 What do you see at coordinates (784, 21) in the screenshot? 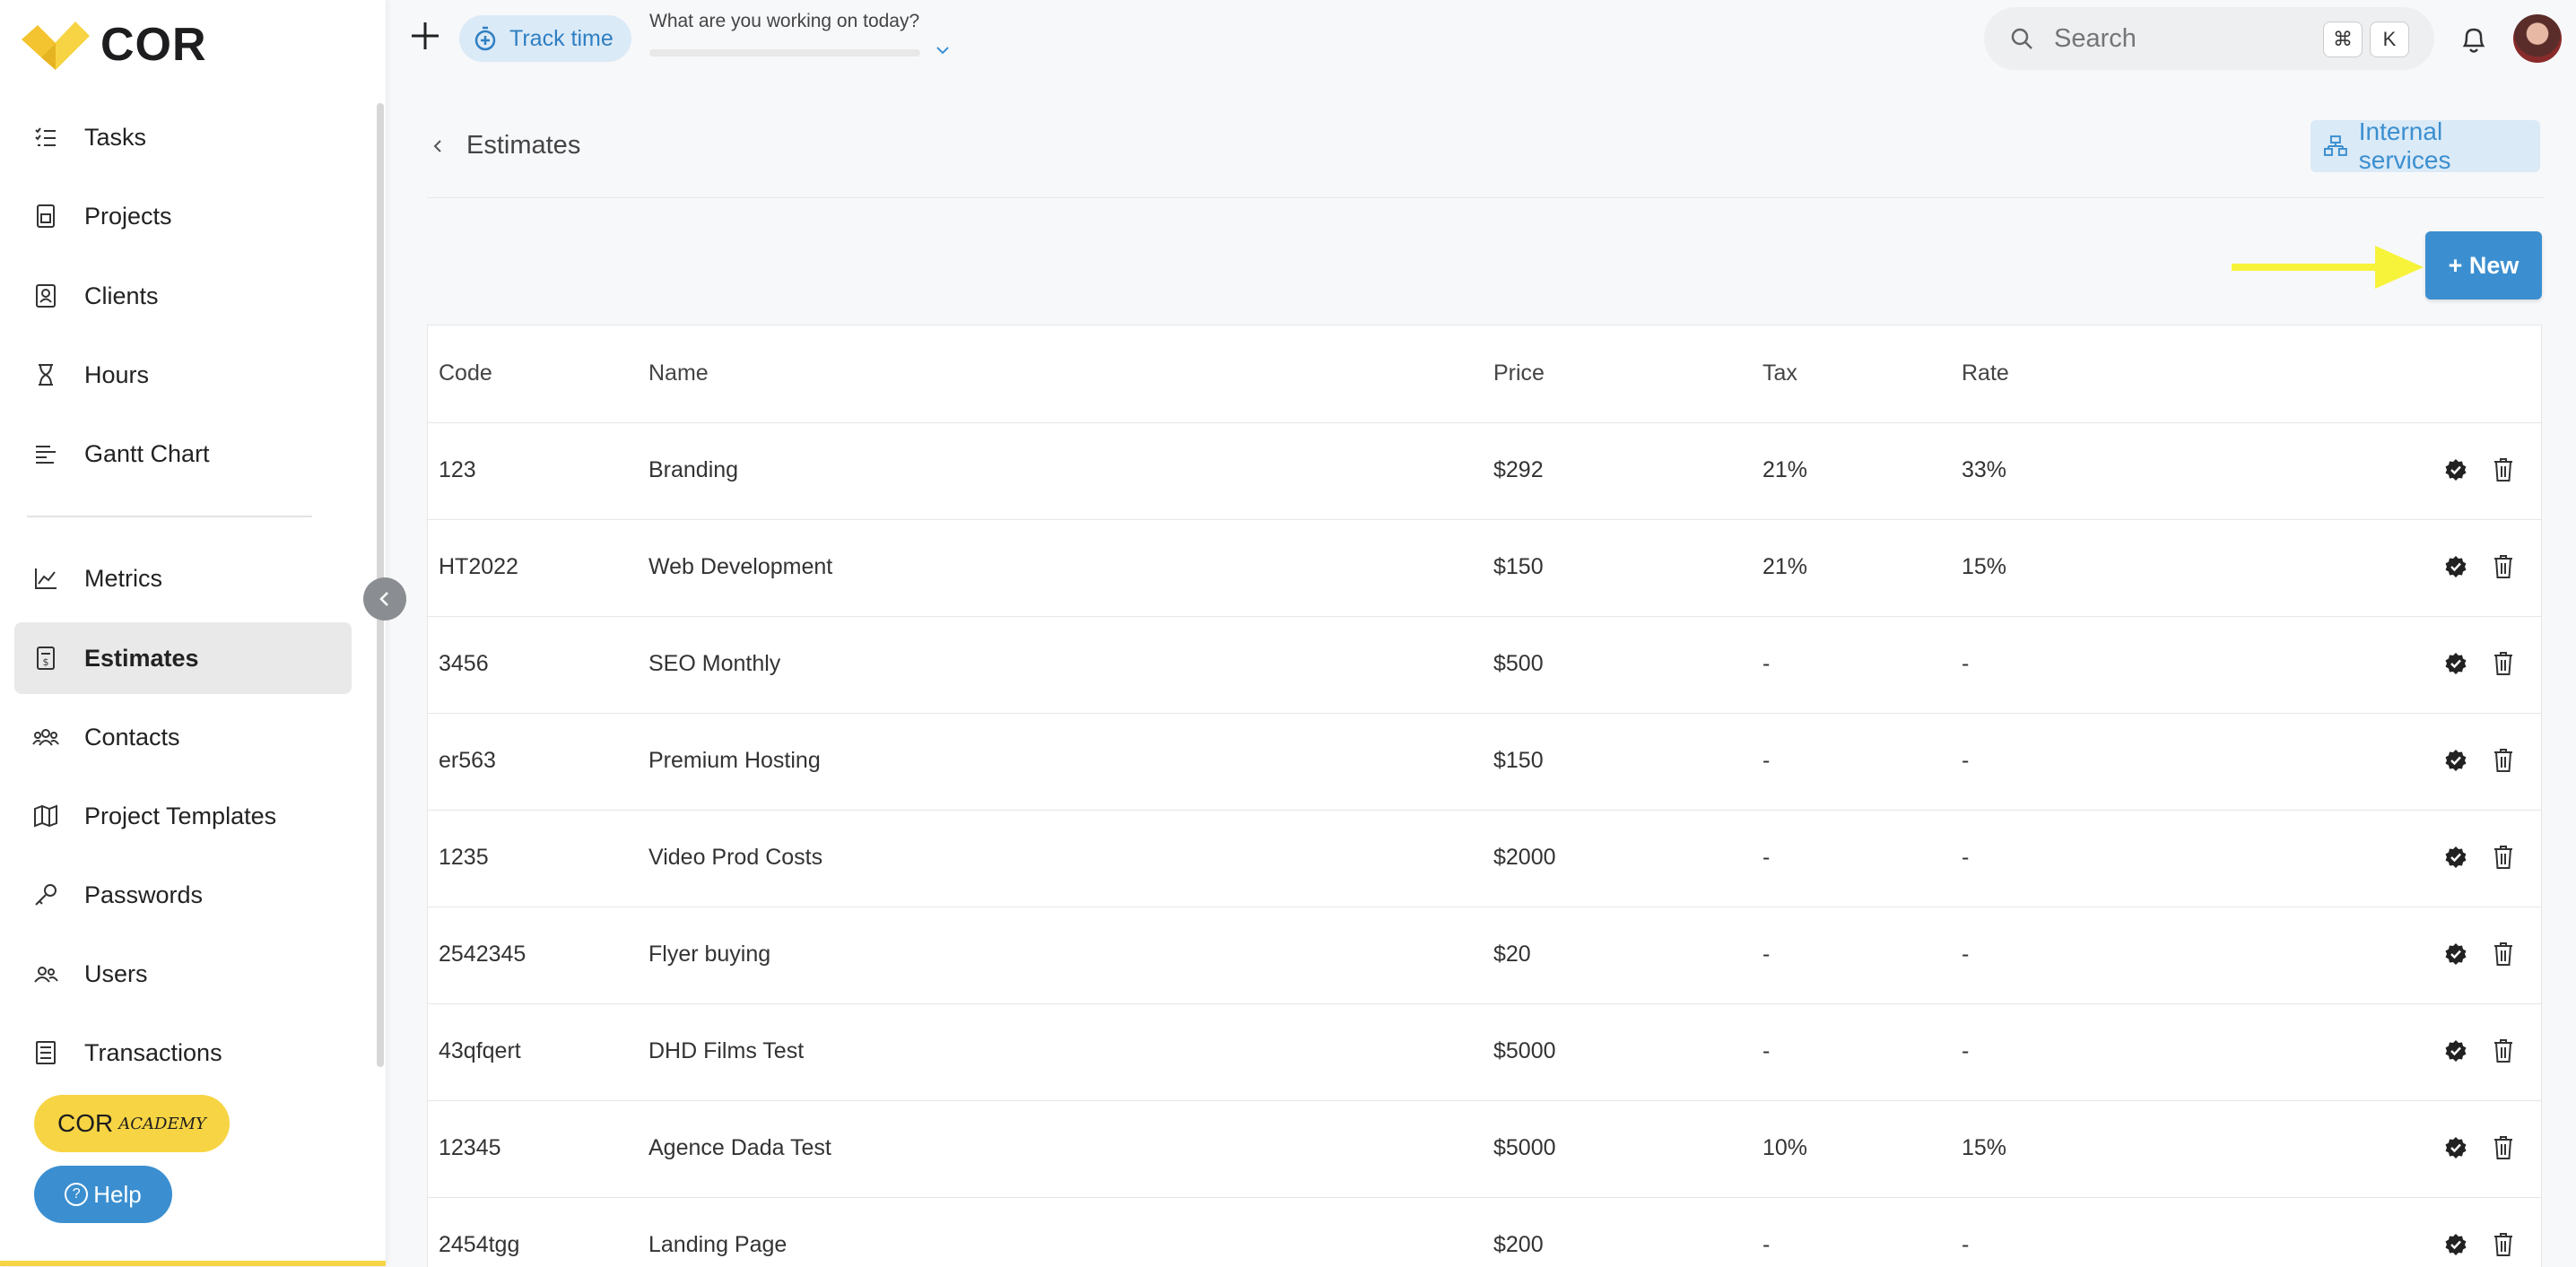
I see `working-on-label: What are you working on today?` at bounding box center [784, 21].